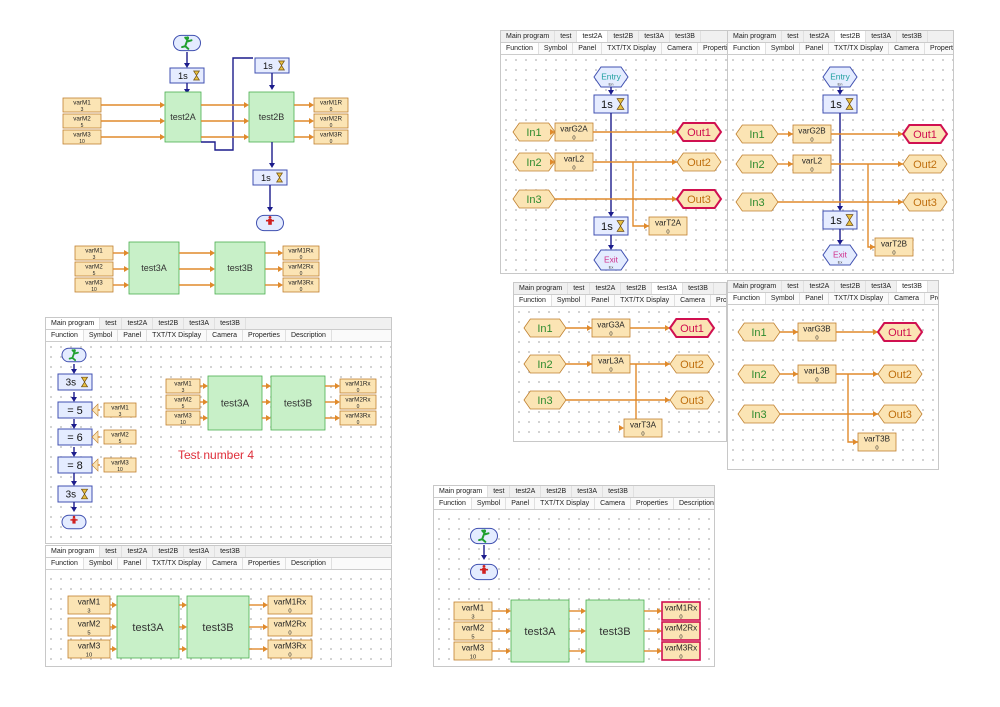 This screenshot has width=1000, height=707. I want to click on variable-name: varG2B, so click(811, 131).